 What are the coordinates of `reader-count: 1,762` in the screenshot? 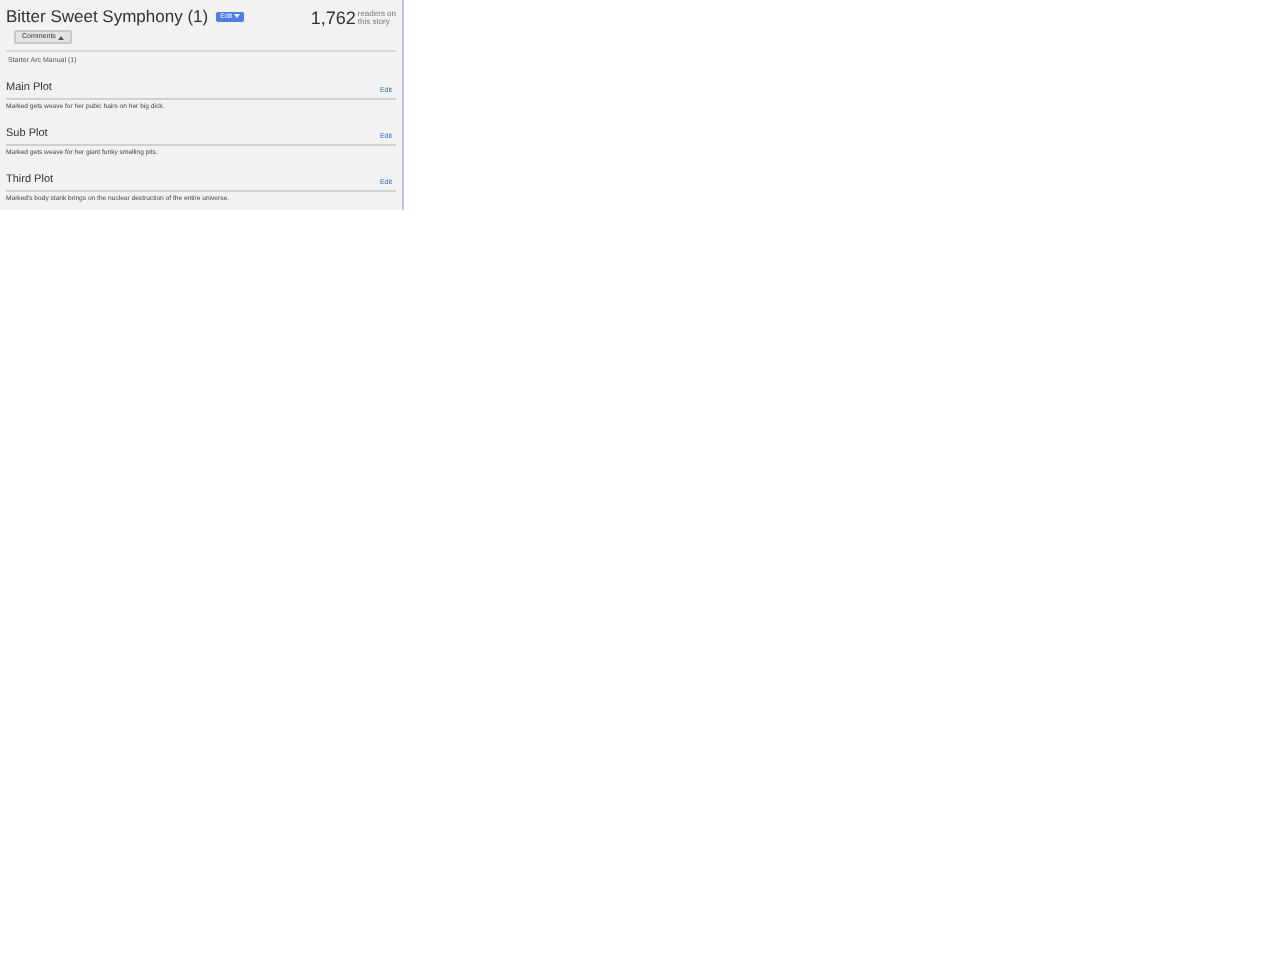 It's located at (333, 18).